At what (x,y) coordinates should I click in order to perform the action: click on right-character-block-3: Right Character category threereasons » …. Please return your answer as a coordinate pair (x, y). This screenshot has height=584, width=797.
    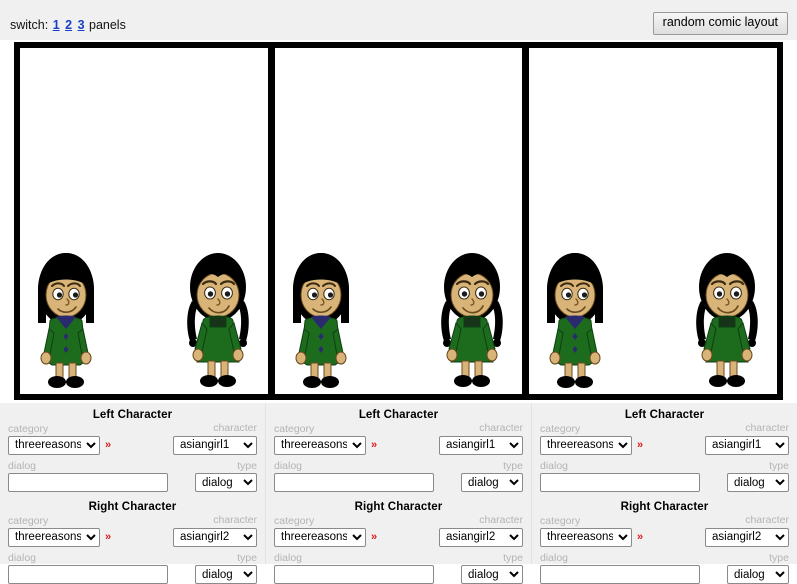
    Looking at the image, I should click on (664, 542).